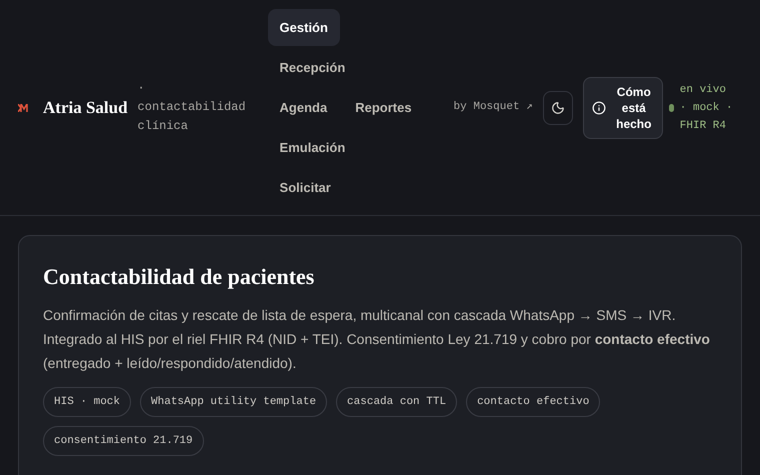  I want to click on tag: cascada con TTL, so click(397, 402).